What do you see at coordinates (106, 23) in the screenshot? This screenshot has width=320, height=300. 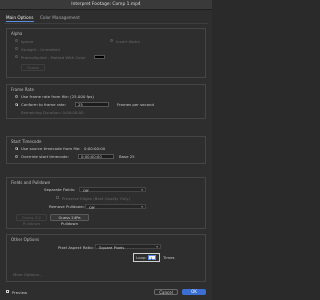 I see `tab-divider` at bounding box center [106, 23].